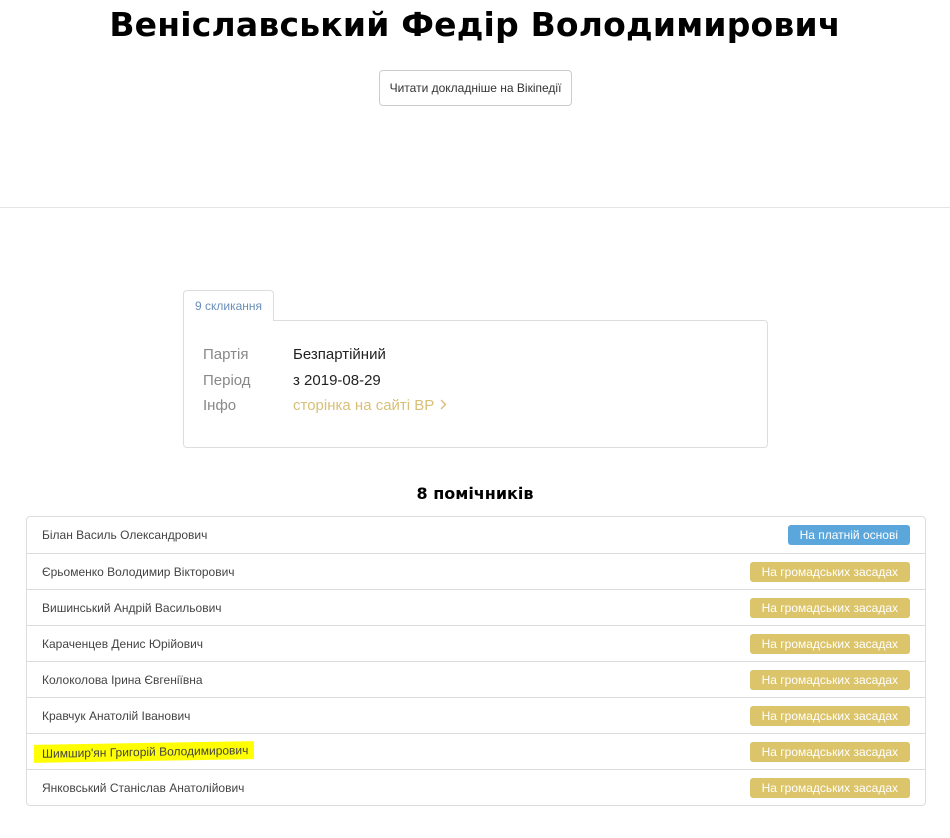 The image size is (950, 838). I want to click on wikipedia-button: Читати докладніше на Вікіпедії, so click(475, 88).